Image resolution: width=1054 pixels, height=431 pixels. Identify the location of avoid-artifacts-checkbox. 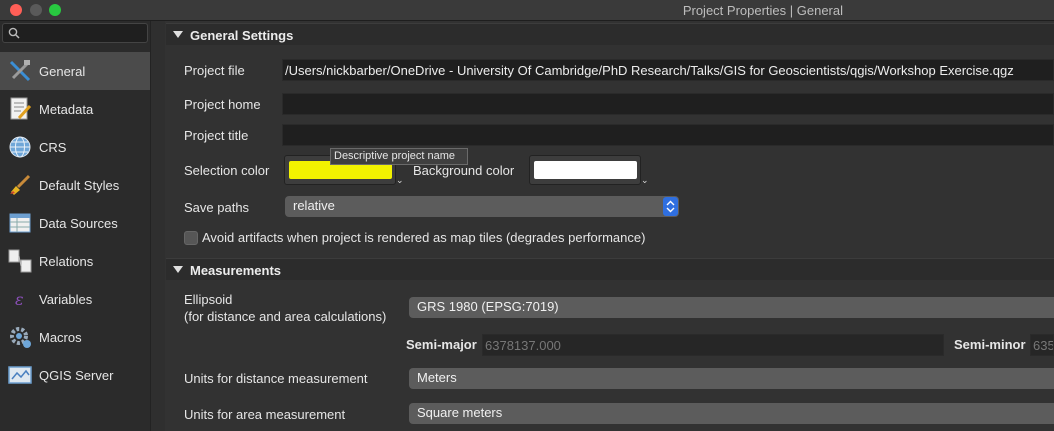
(191, 238).